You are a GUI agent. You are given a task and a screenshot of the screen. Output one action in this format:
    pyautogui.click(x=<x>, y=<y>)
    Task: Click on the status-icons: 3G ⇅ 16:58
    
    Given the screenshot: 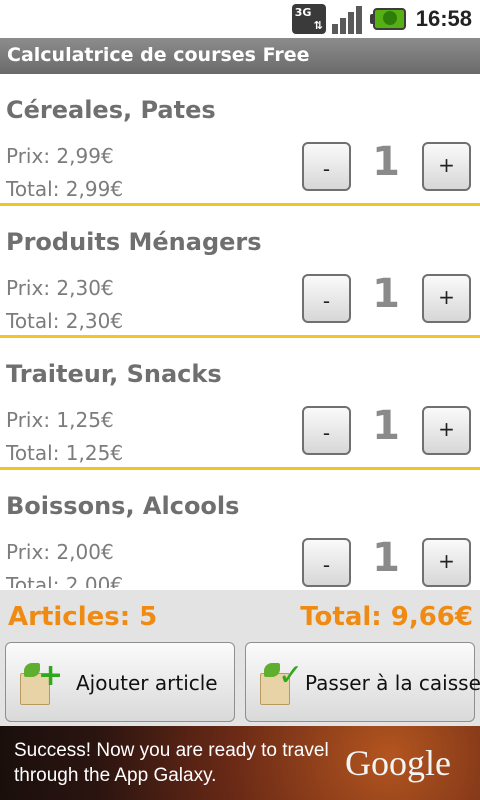 What is the action you would take?
    pyautogui.click(x=381, y=19)
    